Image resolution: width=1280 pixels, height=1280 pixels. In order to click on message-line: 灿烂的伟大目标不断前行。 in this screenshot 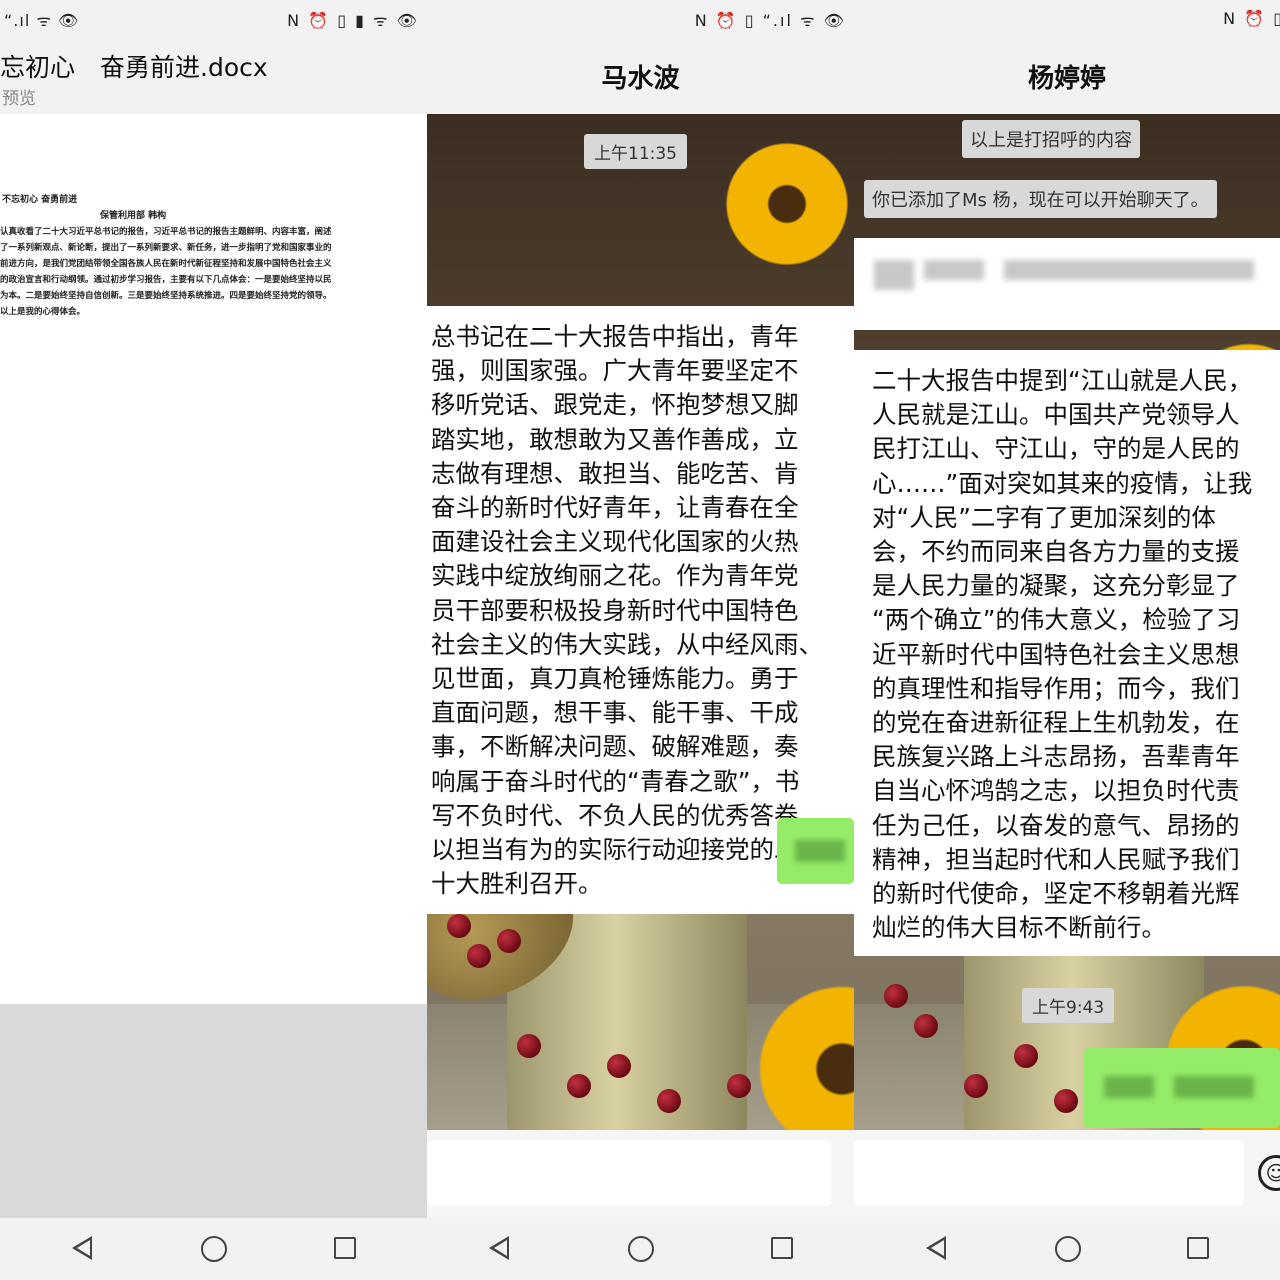, I will do `click(1019, 928)`.